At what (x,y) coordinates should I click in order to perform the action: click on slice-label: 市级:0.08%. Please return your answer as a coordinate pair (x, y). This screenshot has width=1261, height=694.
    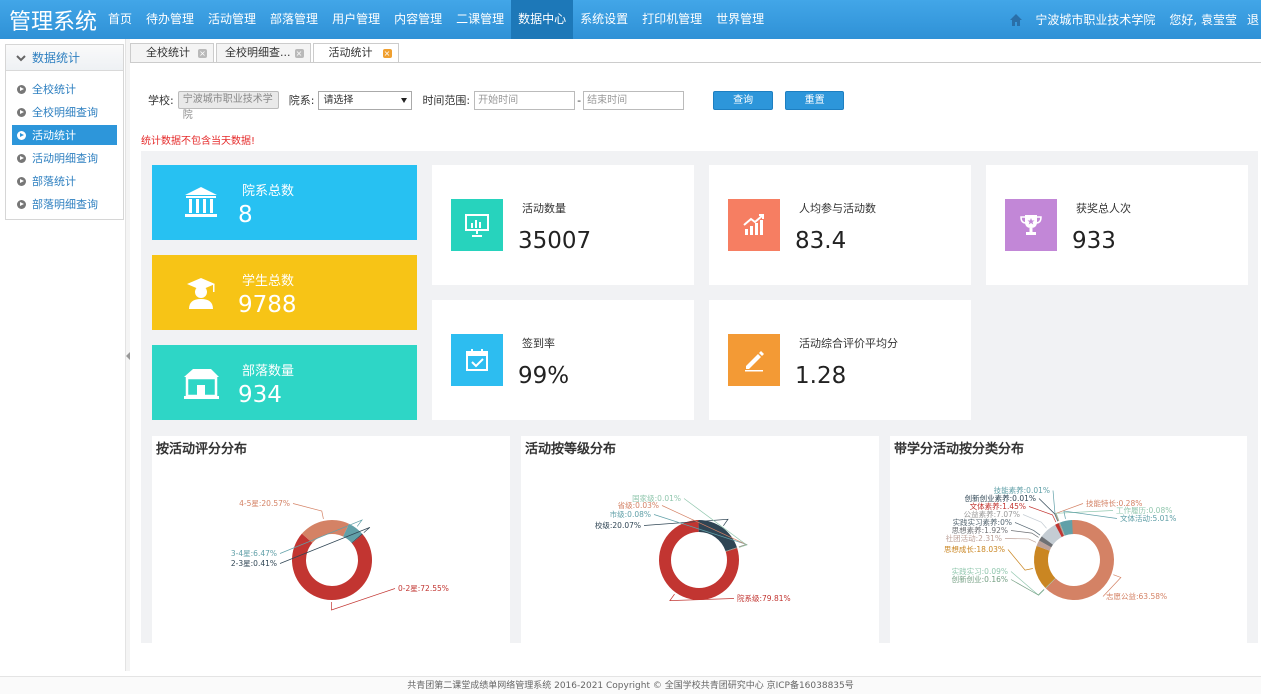
    Looking at the image, I should click on (630, 514).